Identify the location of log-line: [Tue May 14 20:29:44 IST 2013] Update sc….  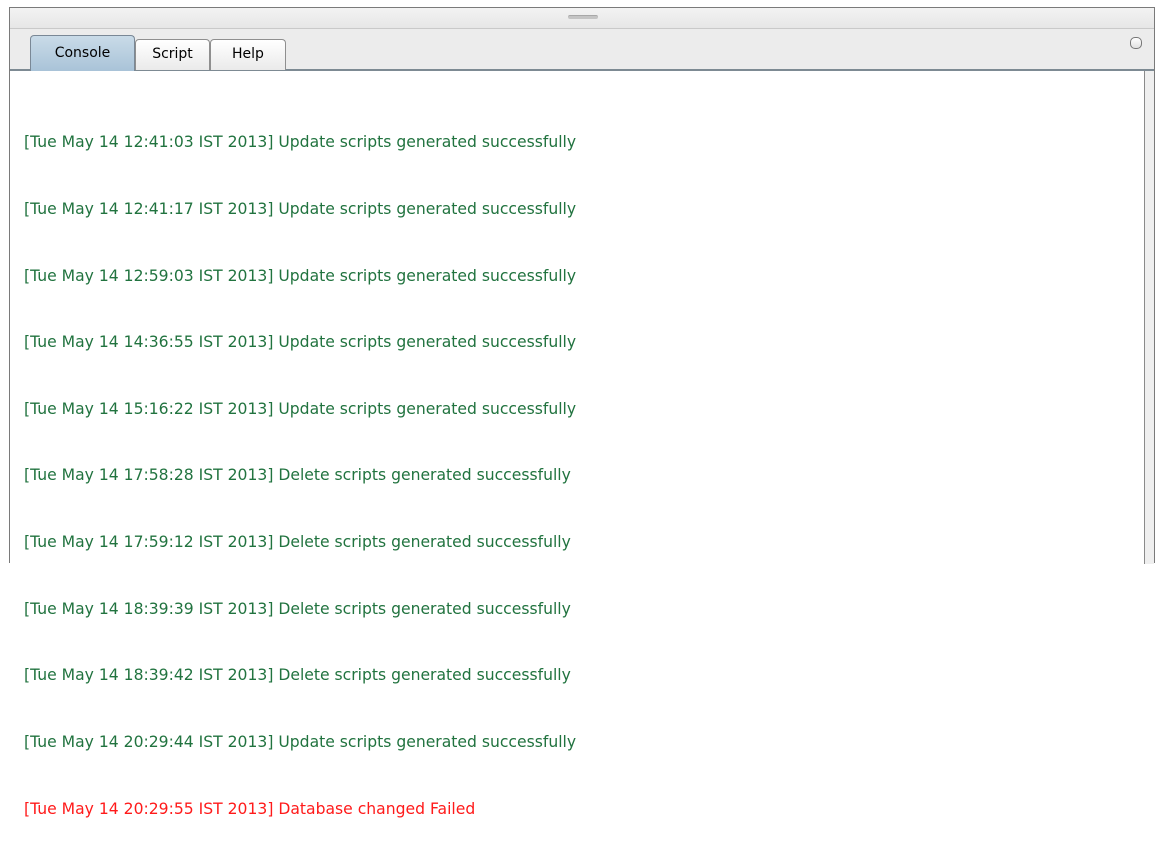
(300, 741).